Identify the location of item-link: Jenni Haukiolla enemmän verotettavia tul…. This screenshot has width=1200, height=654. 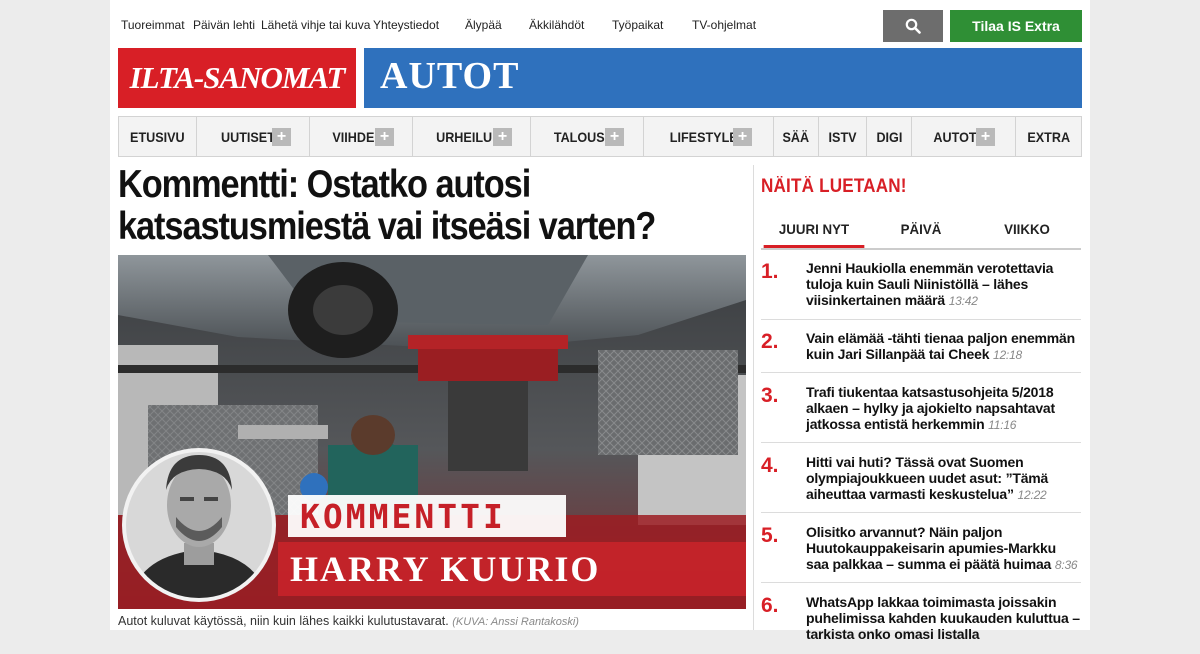
(943, 284).